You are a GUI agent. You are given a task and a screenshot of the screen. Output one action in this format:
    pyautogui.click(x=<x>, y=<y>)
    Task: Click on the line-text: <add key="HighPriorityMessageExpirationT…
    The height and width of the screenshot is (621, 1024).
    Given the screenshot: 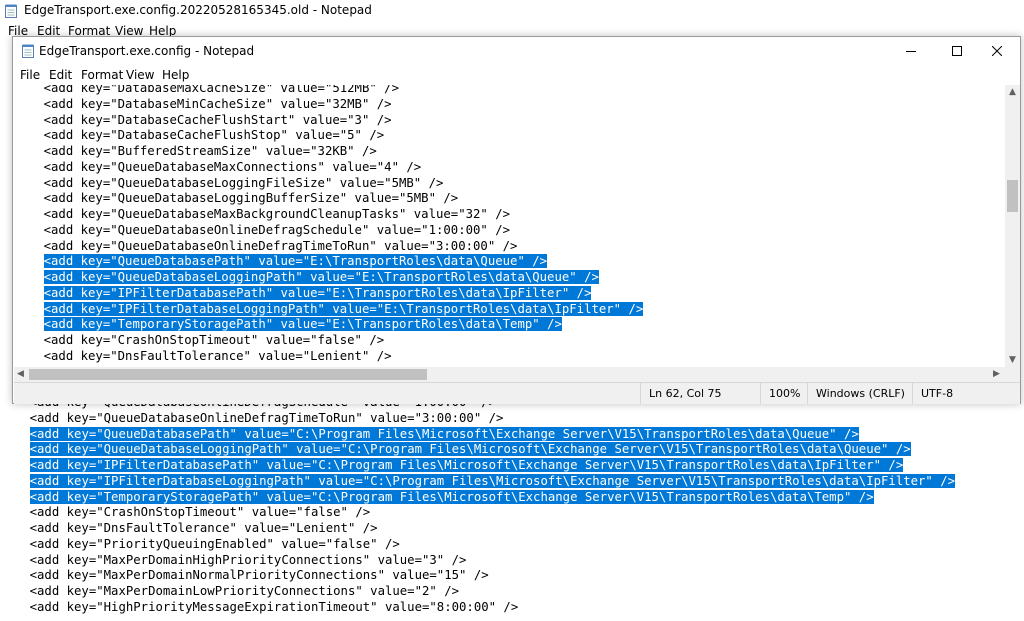 What is the action you would take?
    pyautogui.click(x=259, y=606)
    